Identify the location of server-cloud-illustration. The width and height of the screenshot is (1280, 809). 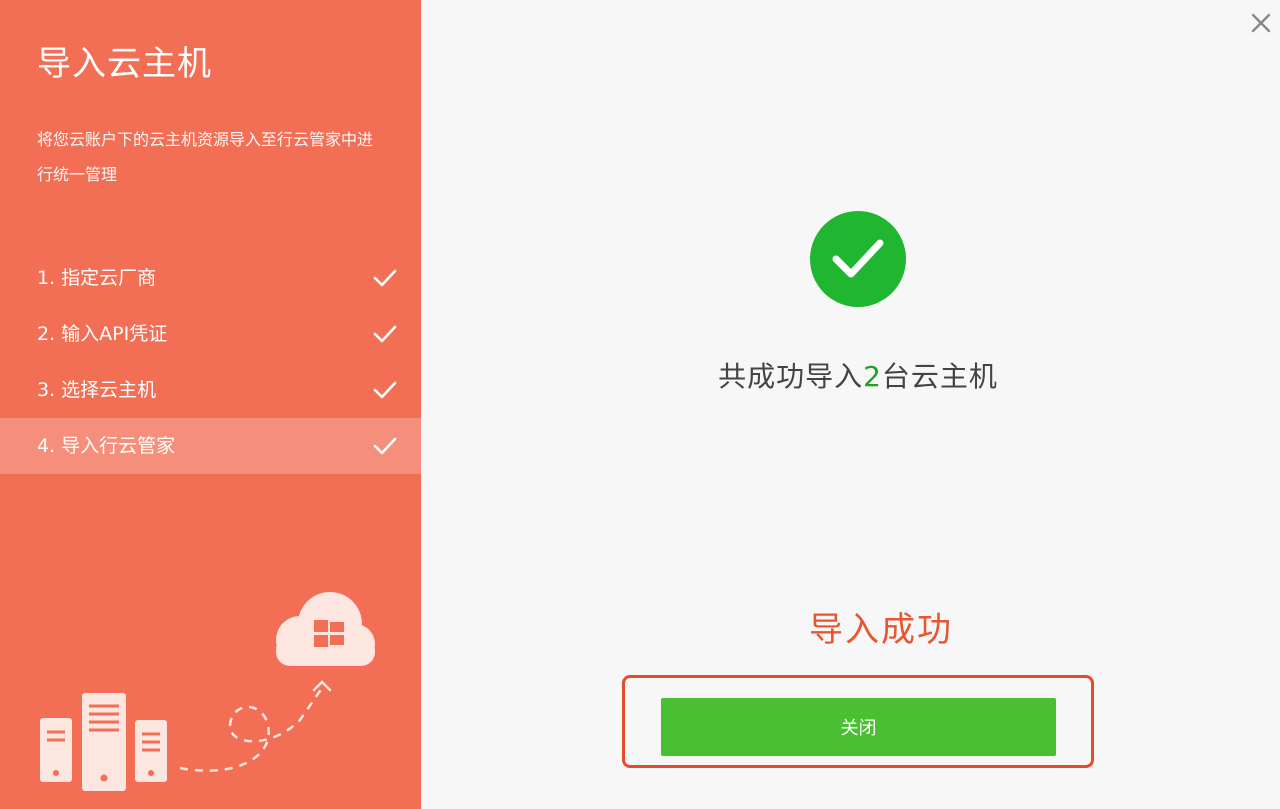
(207, 691).